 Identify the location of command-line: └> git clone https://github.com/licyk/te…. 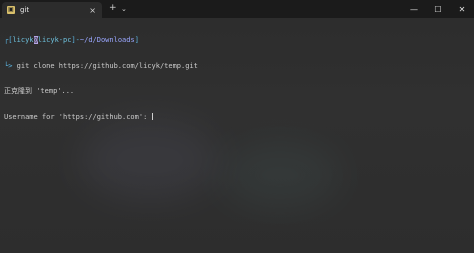
(101, 66).